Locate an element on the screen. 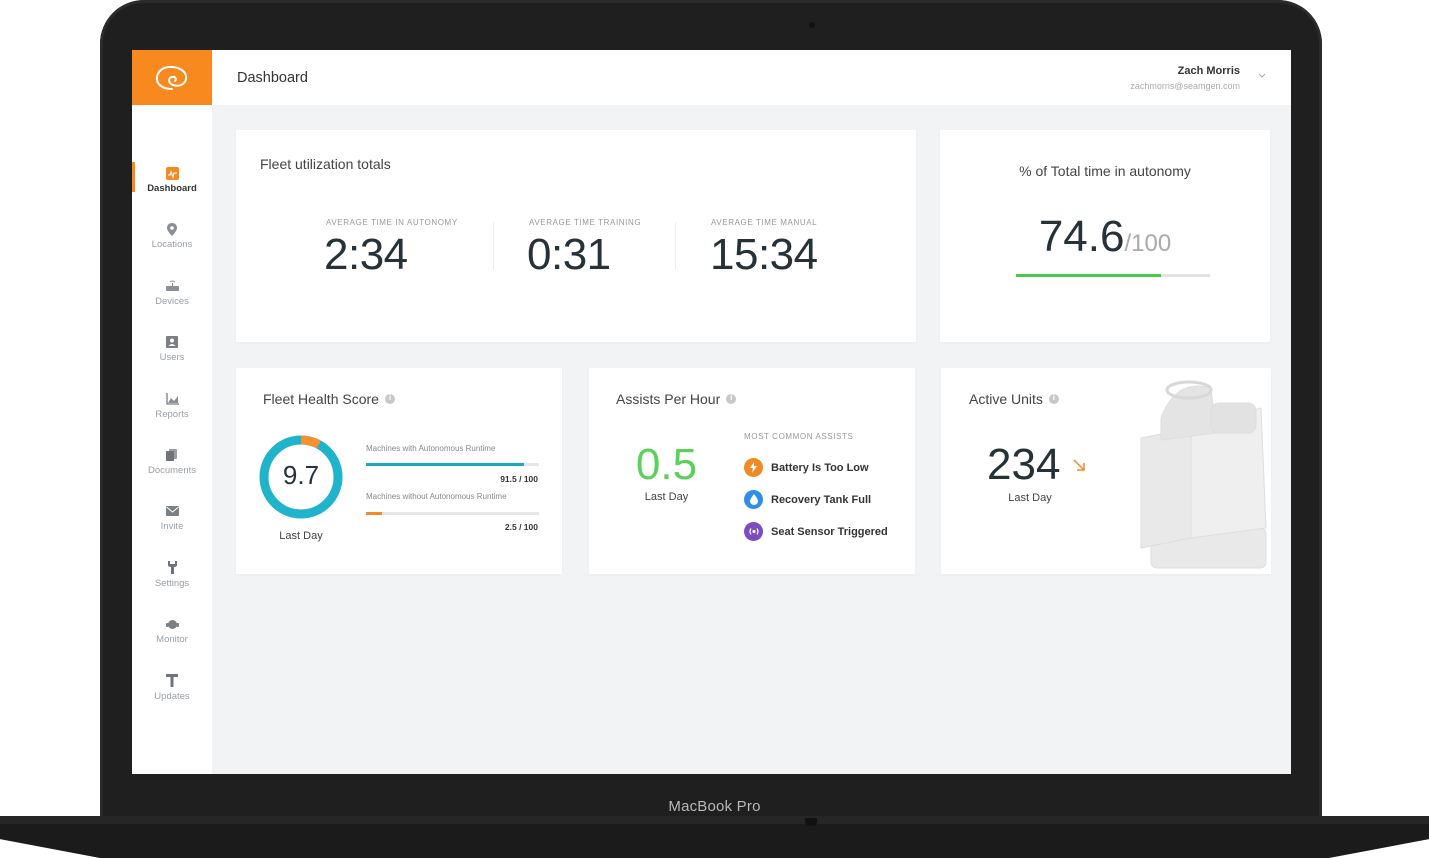 Image resolution: width=1429 pixels, height=858 pixels. assists-period: Last Day is located at coordinates (666, 497).